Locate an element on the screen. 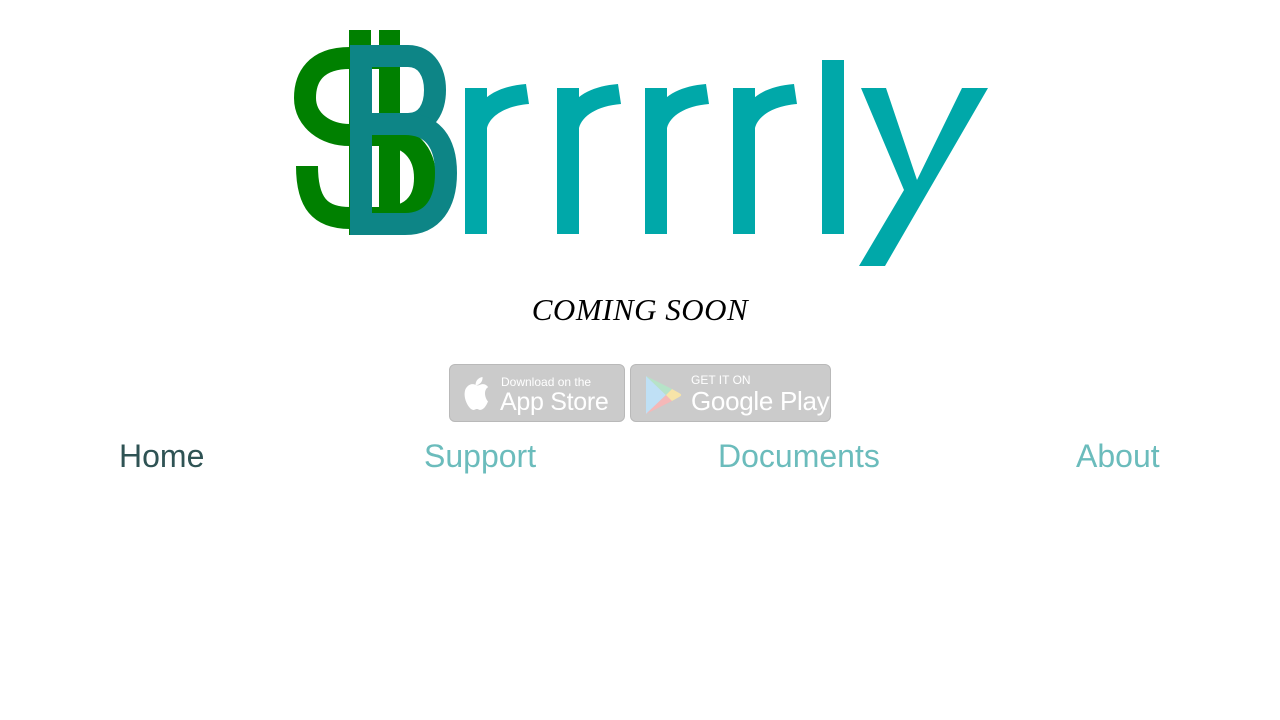 This screenshot has height=720, width=1280. google-play-badge: GET IT ON Google Play is located at coordinates (730, 393).